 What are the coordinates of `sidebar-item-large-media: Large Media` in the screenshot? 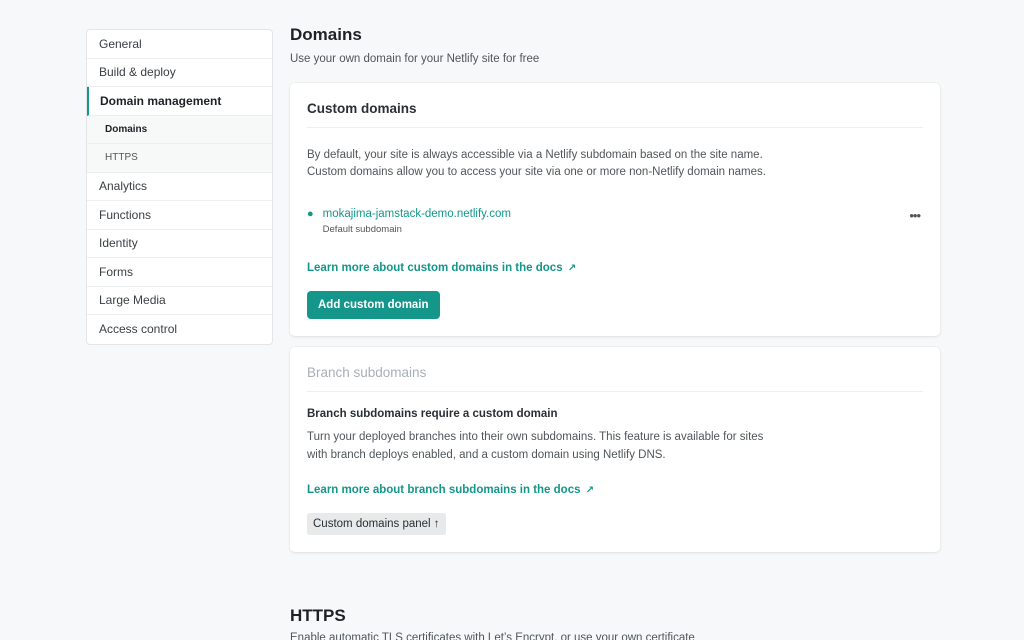 It's located at (179, 301).